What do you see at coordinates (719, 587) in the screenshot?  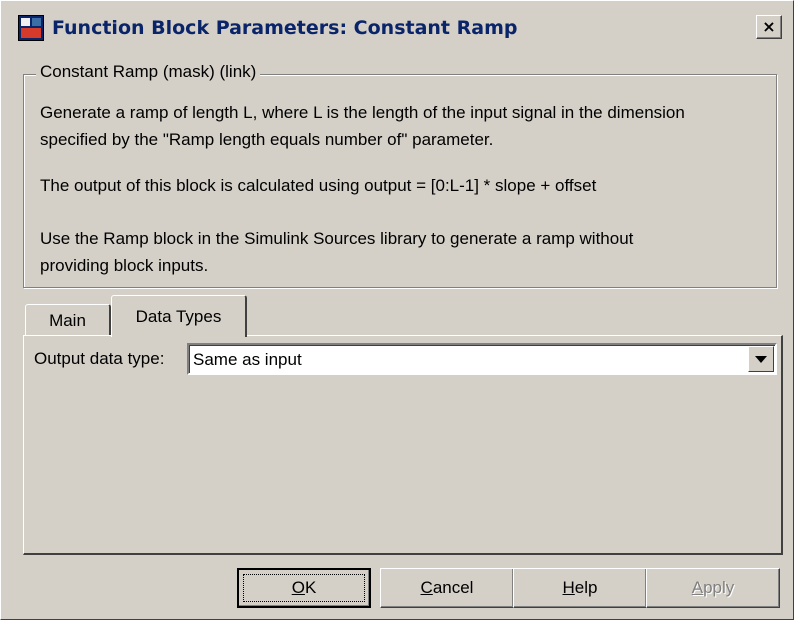 I see `apply-label-rest: pply` at bounding box center [719, 587].